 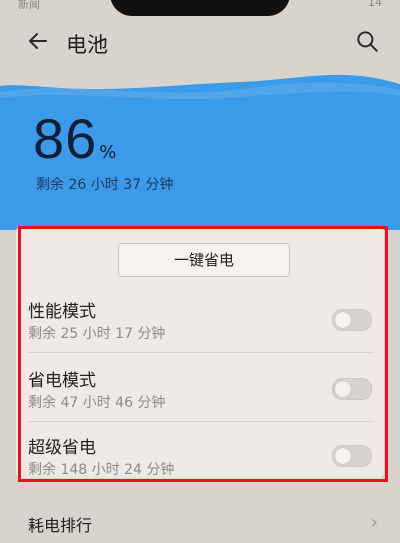 What do you see at coordinates (62, 312) in the screenshot?
I see `mode-name: 性能模式` at bounding box center [62, 312].